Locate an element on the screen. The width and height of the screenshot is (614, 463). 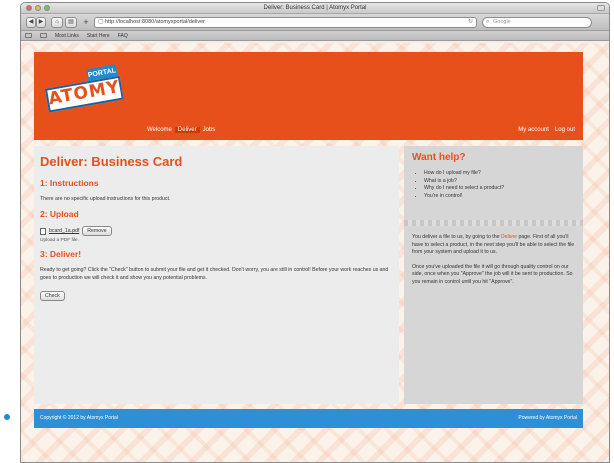
add-bookmark-button: + is located at coordinates (86, 22).